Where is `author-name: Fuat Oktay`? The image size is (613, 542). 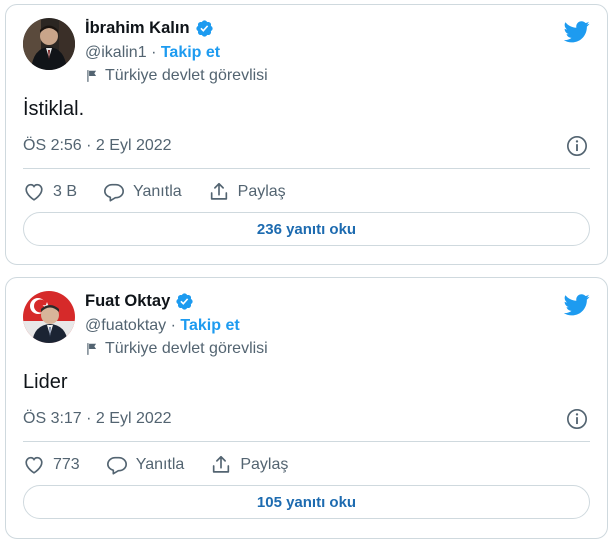
author-name: Fuat Oktay is located at coordinates (127, 301).